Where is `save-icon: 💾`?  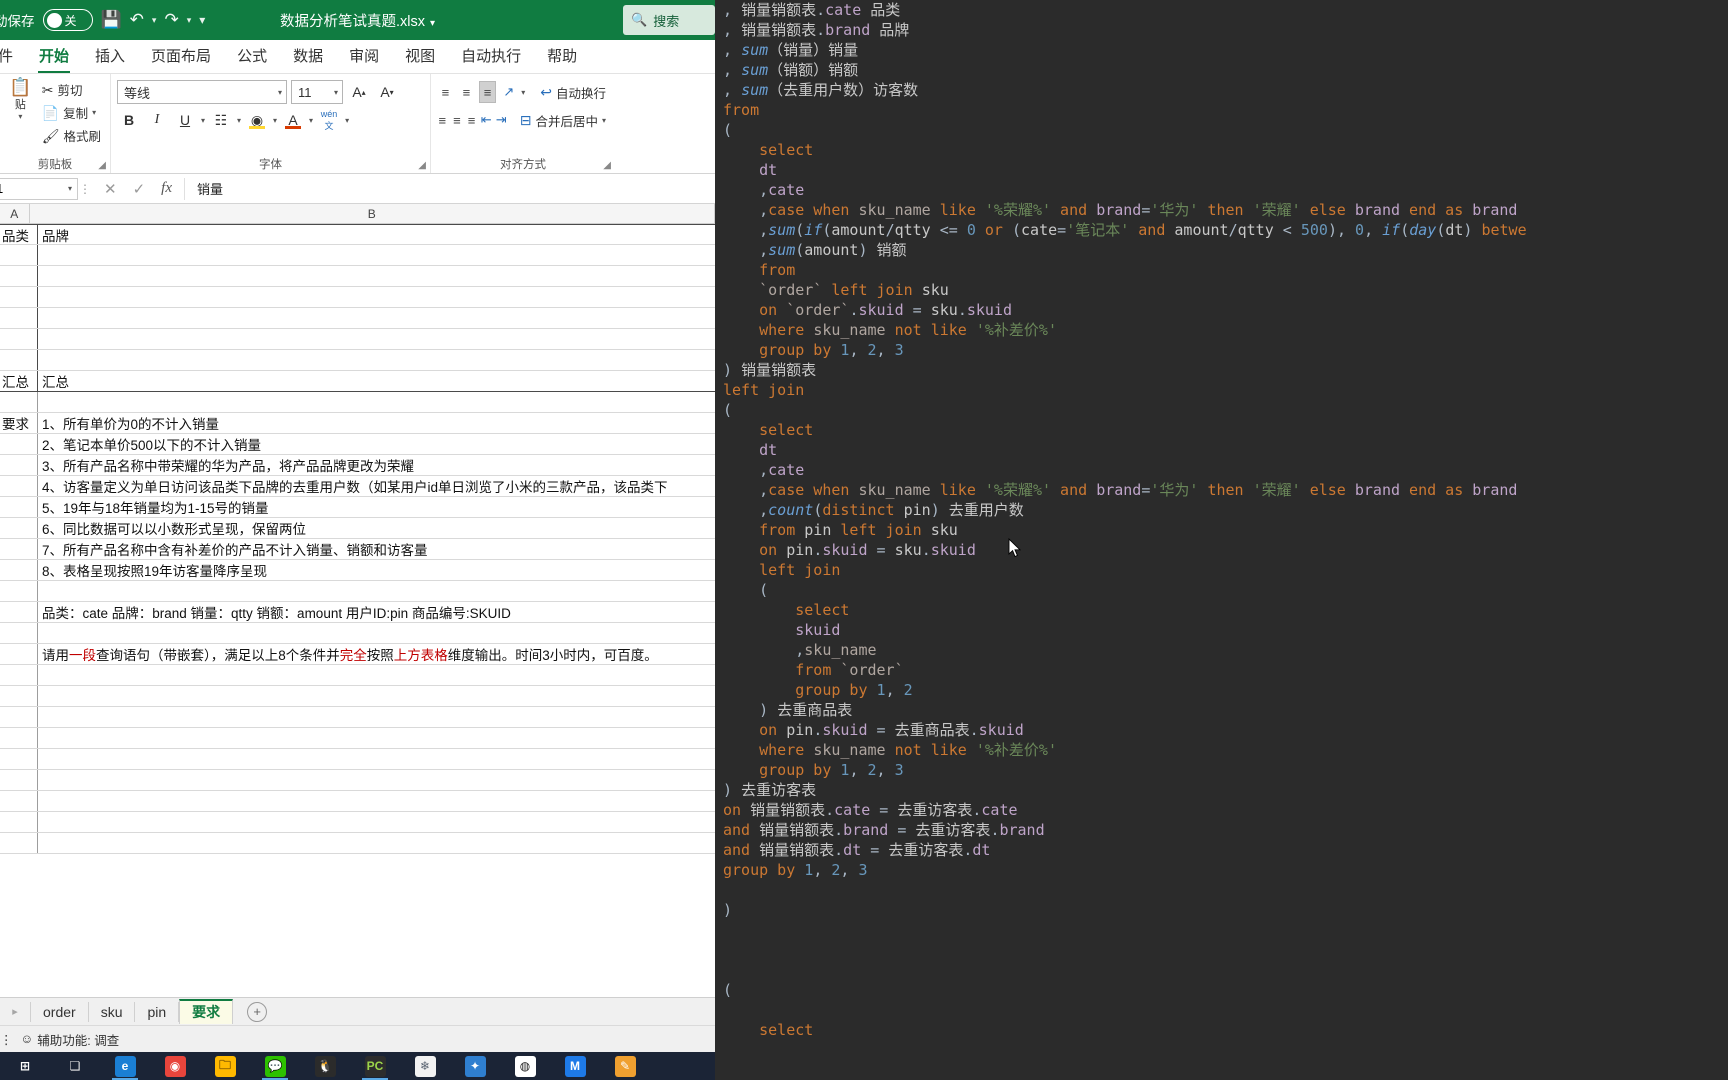 save-icon: 💾 is located at coordinates (111, 20).